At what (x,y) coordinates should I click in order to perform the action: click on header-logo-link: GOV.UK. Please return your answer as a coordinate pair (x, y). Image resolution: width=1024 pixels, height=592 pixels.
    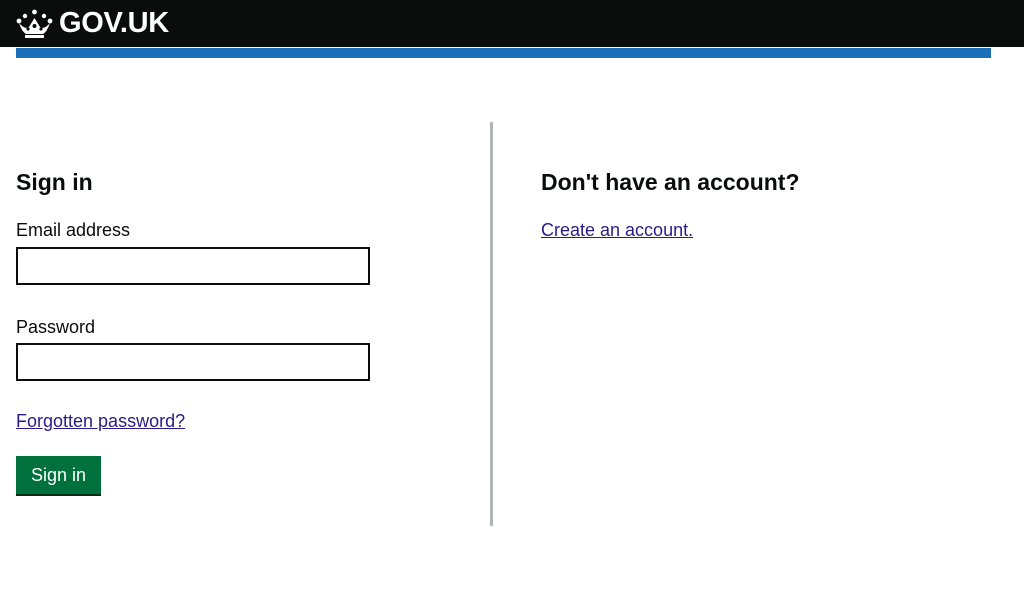
    Looking at the image, I should click on (92, 23).